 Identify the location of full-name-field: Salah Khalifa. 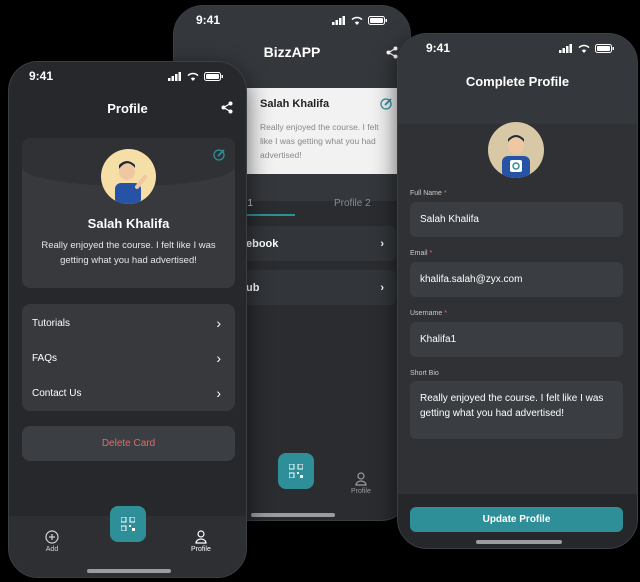
(516, 219).